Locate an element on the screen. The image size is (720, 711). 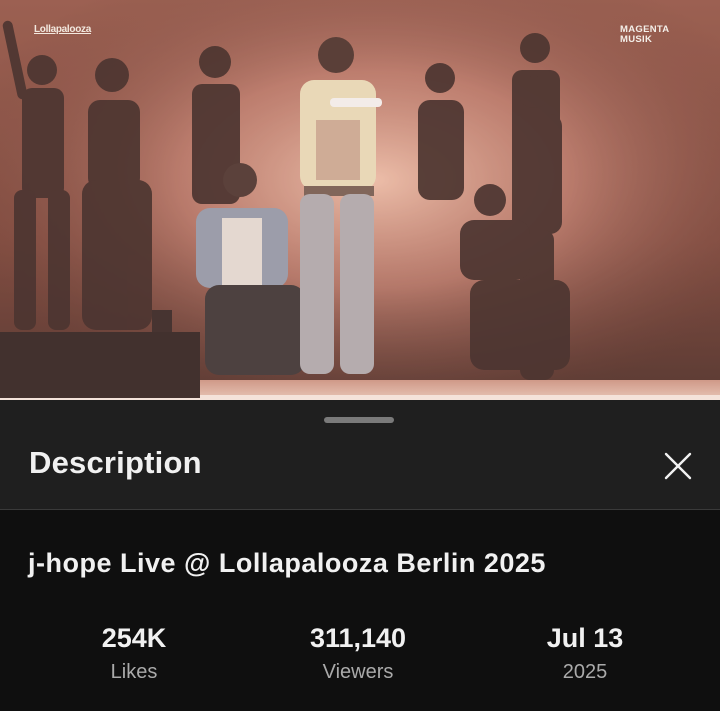
musik-text: MUSIK is located at coordinates (636, 39).